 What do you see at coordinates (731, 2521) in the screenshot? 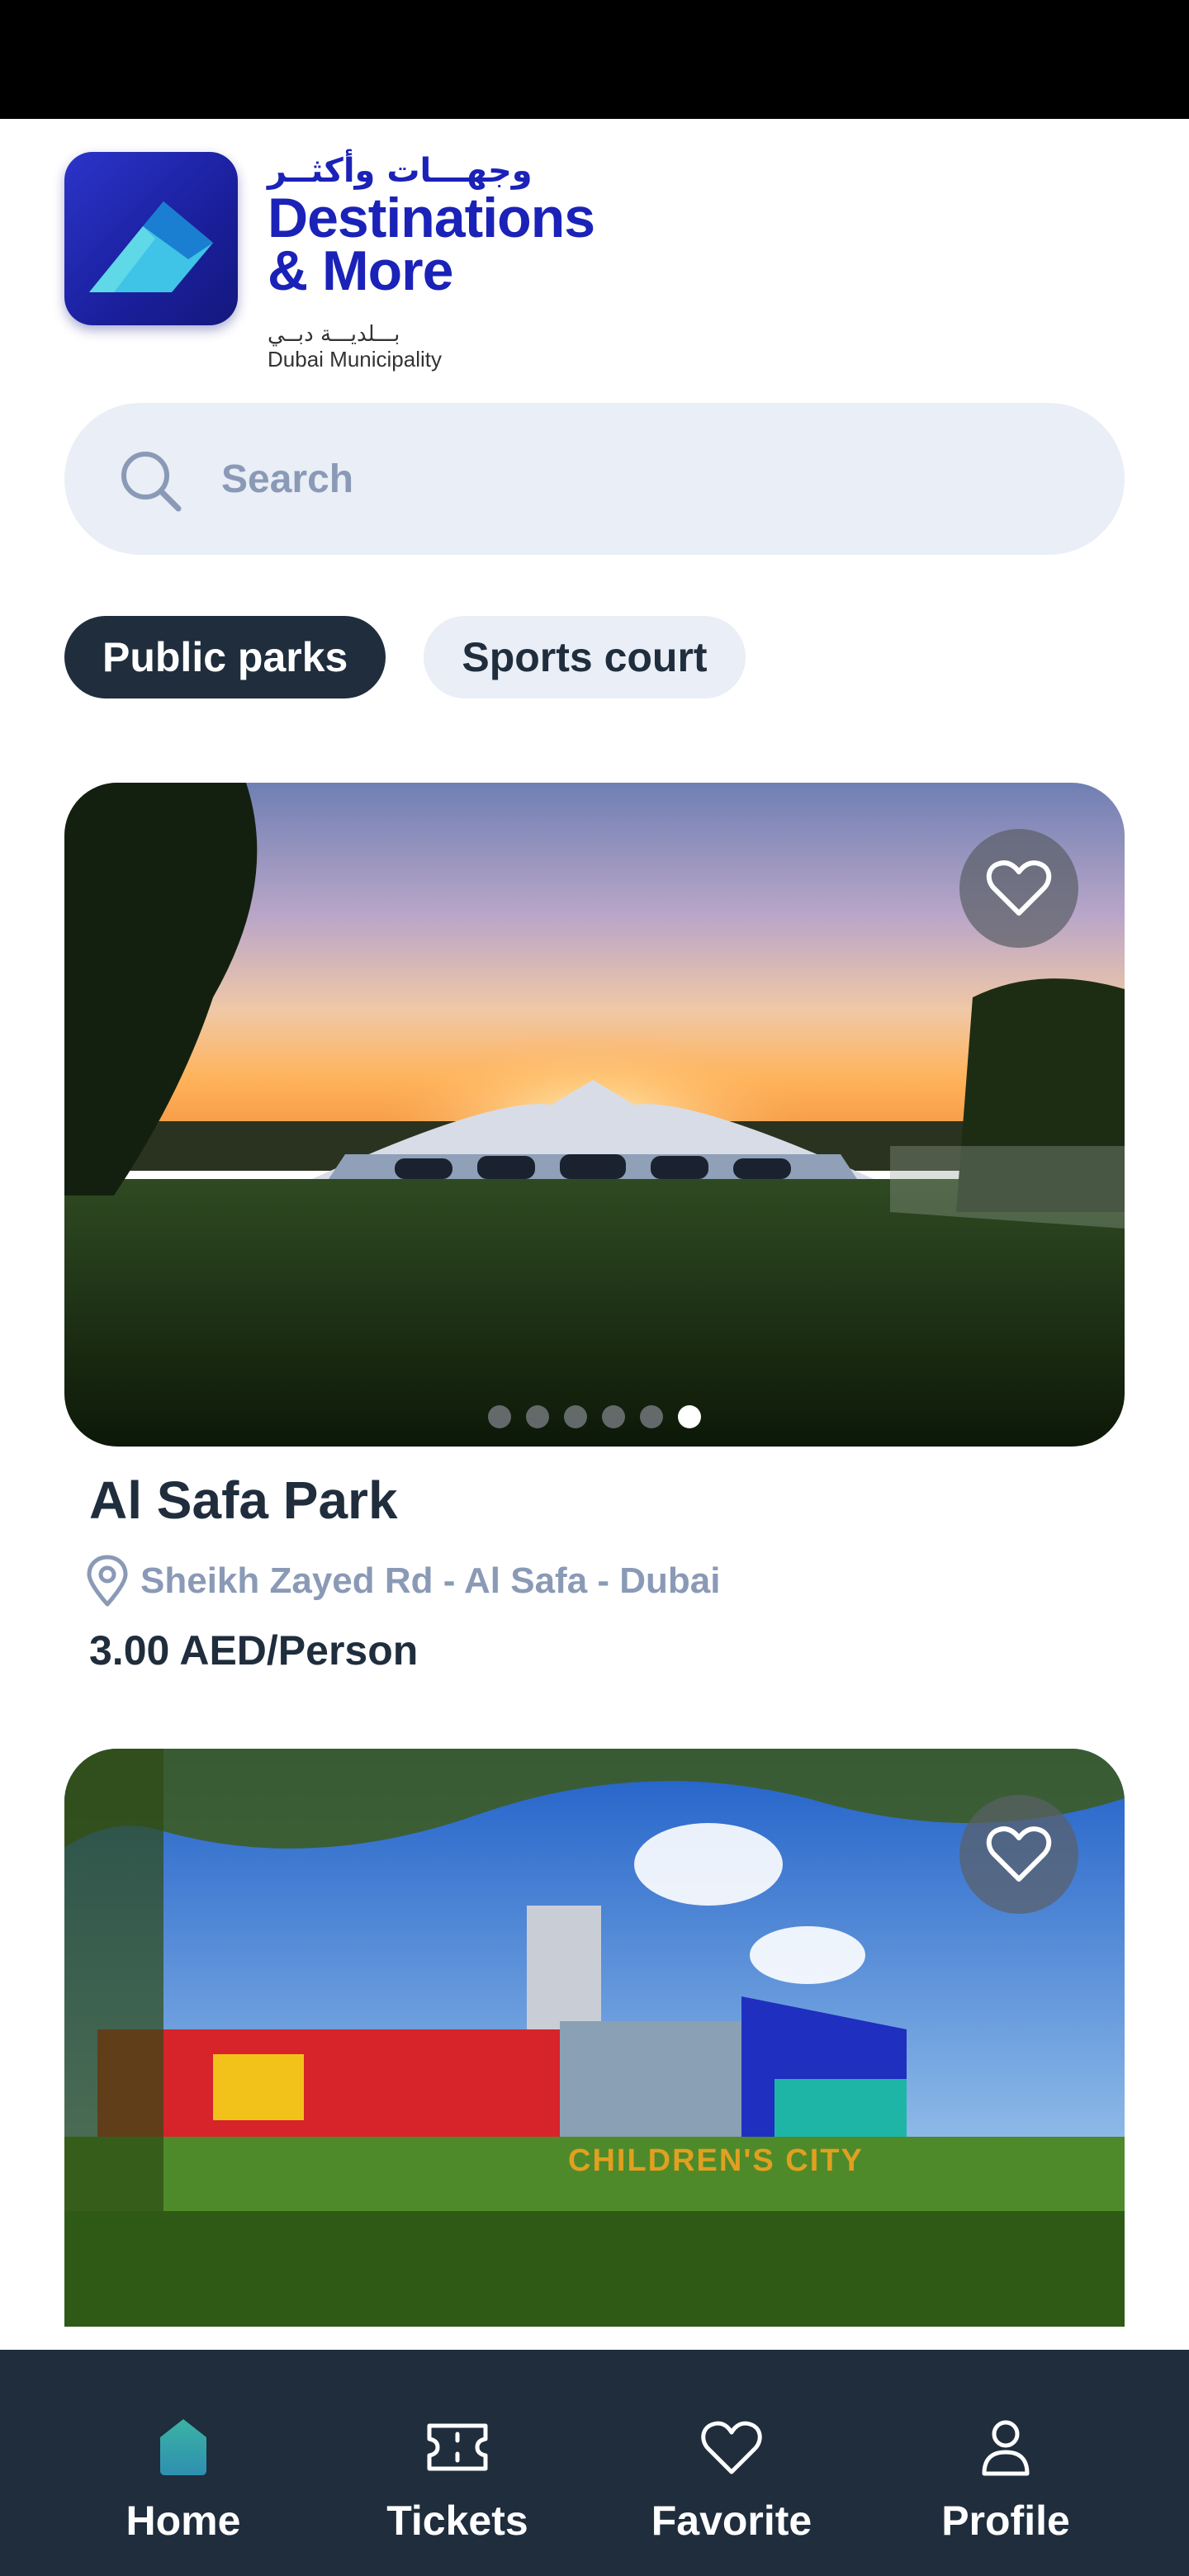
I see `nav-label-favorite: Favorite` at bounding box center [731, 2521].